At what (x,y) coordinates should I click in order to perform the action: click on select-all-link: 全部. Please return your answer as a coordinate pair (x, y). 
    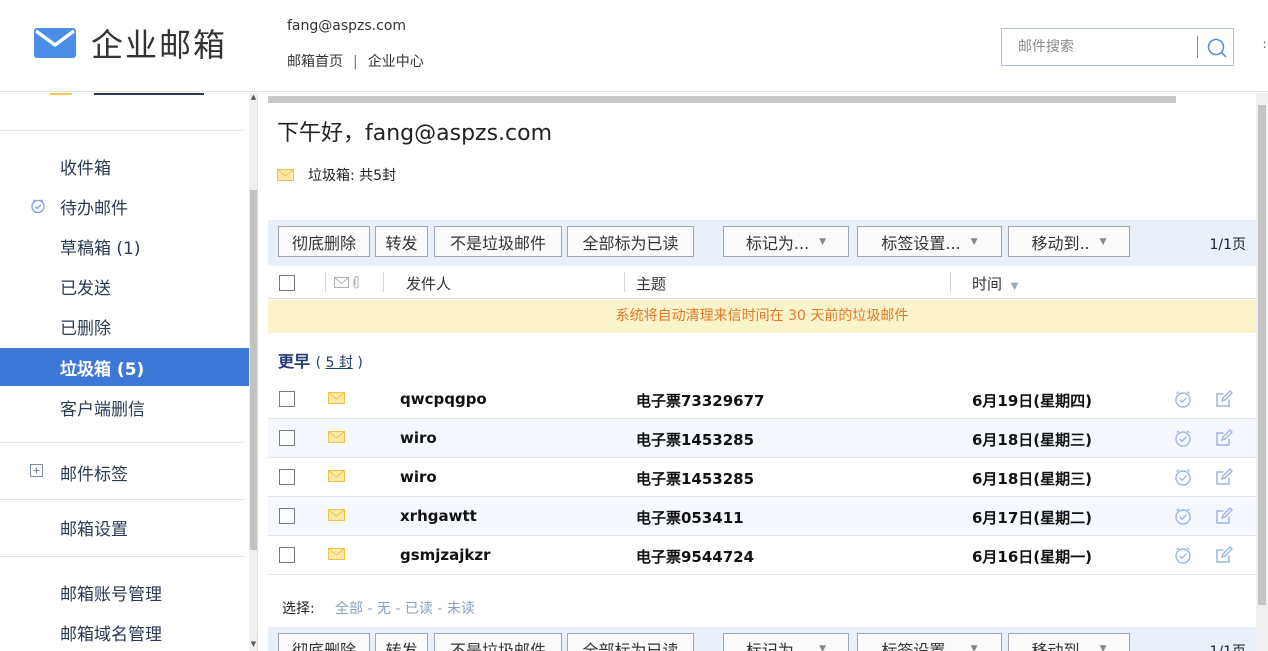
    Looking at the image, I should click on (349, 609).